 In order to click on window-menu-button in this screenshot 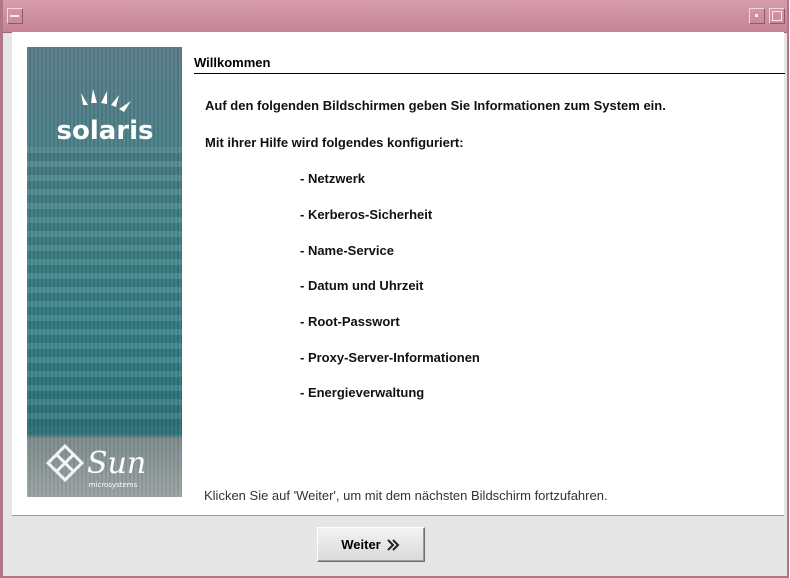, I will do `click(15, 16)`.